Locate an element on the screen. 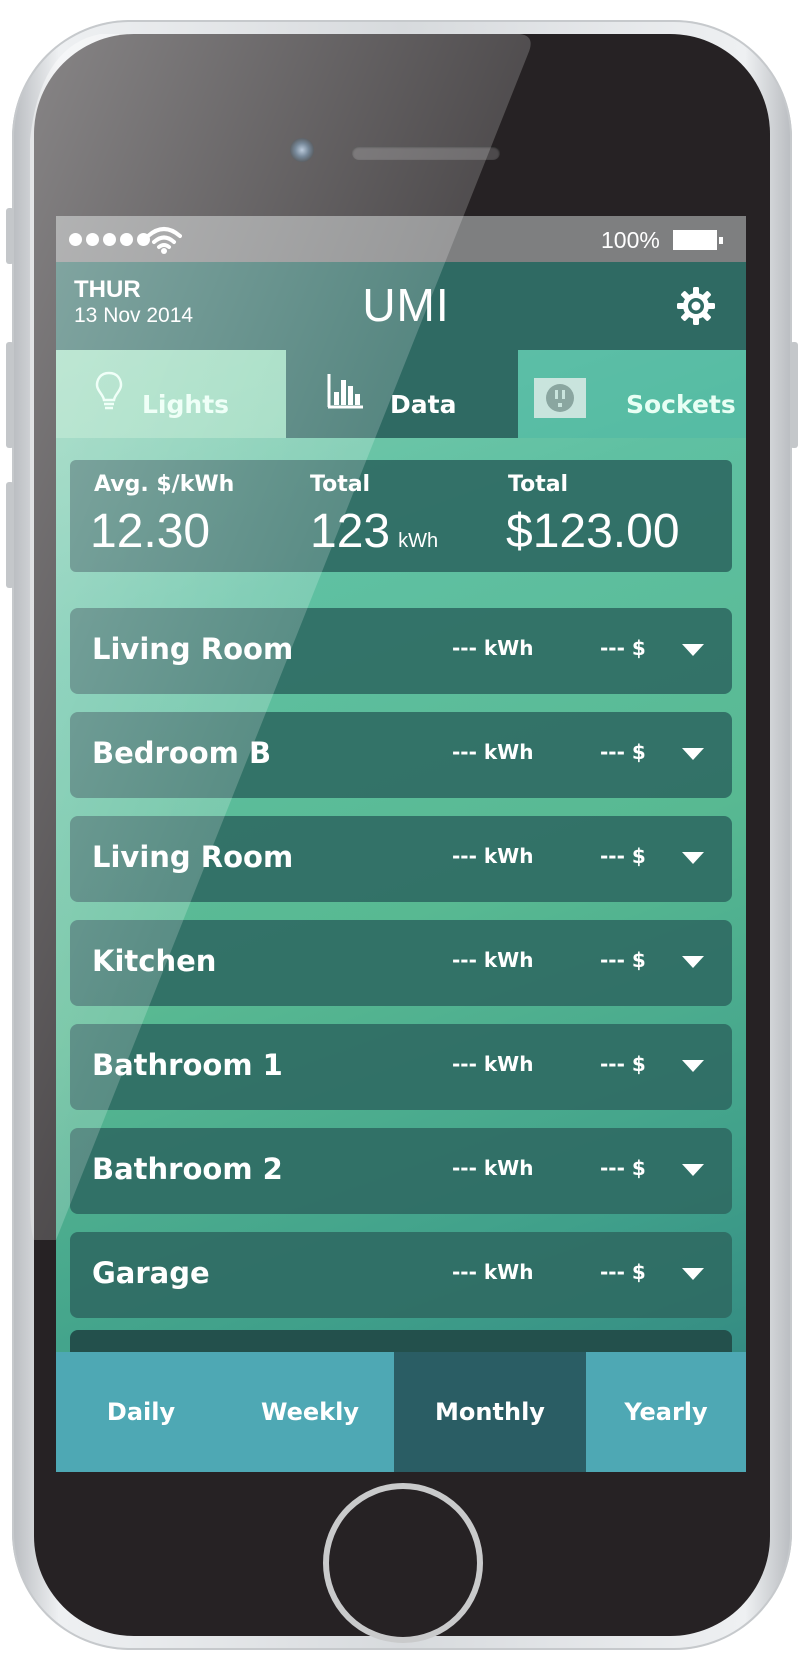 This screenshot has width=802, height=1667. room-row: Kitchen --- kWh --- $ is located at coordinates (401, 963).